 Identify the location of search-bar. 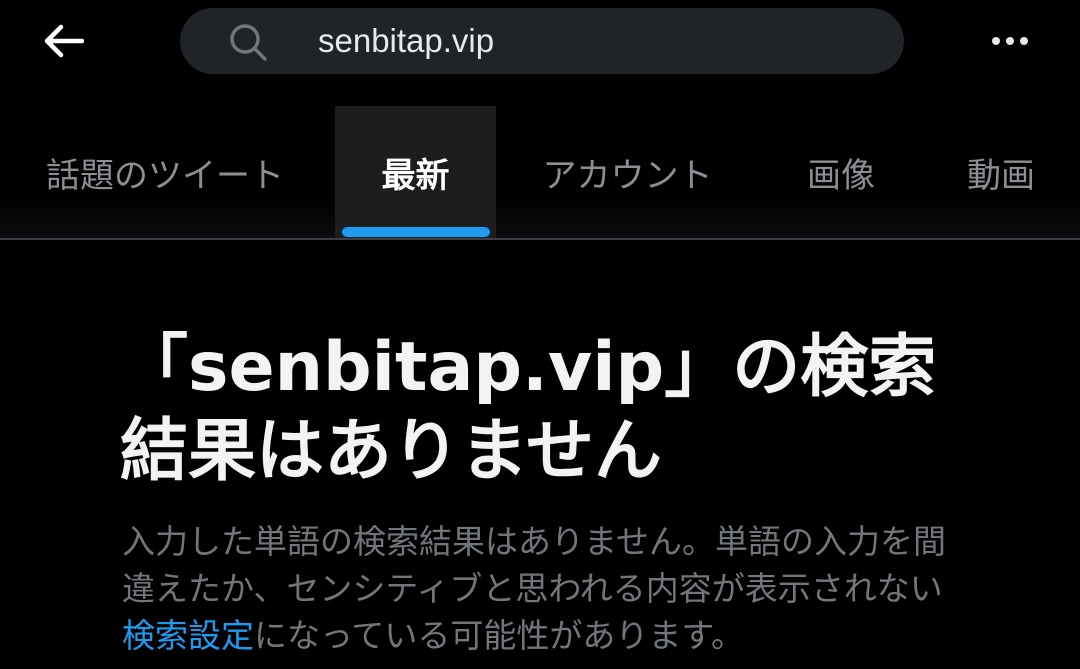
(542, 41).